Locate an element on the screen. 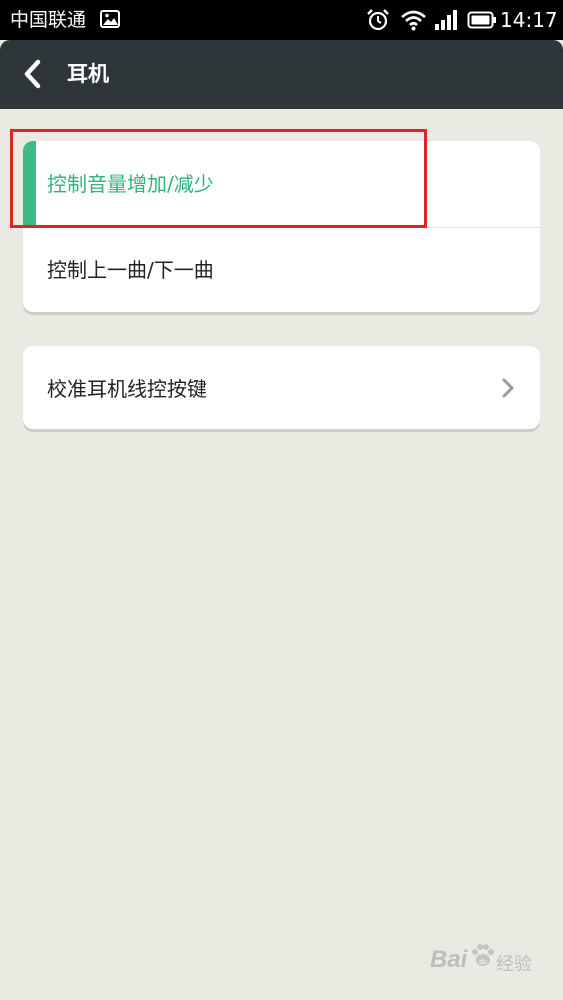 This screenshot has height=1000, width=563. chevron-left-icon is located at coordinates (32, 74).